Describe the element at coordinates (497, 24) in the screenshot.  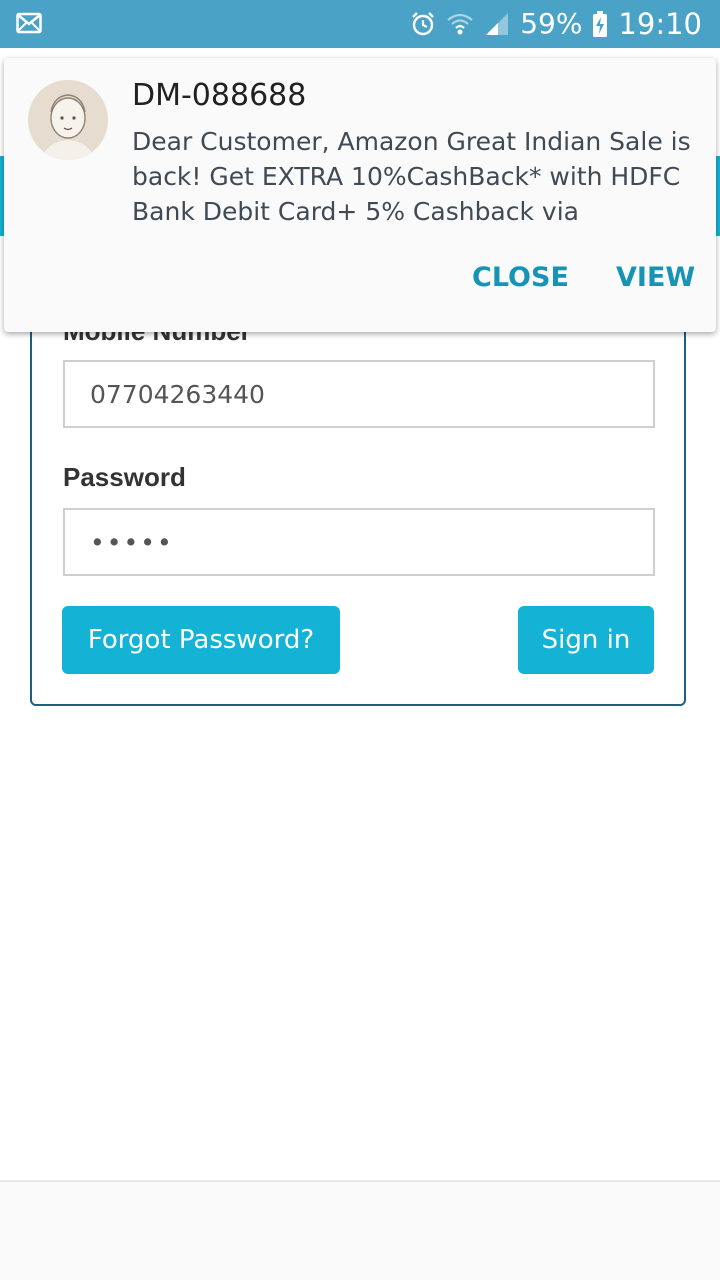
I see `signal-icon` at that location.